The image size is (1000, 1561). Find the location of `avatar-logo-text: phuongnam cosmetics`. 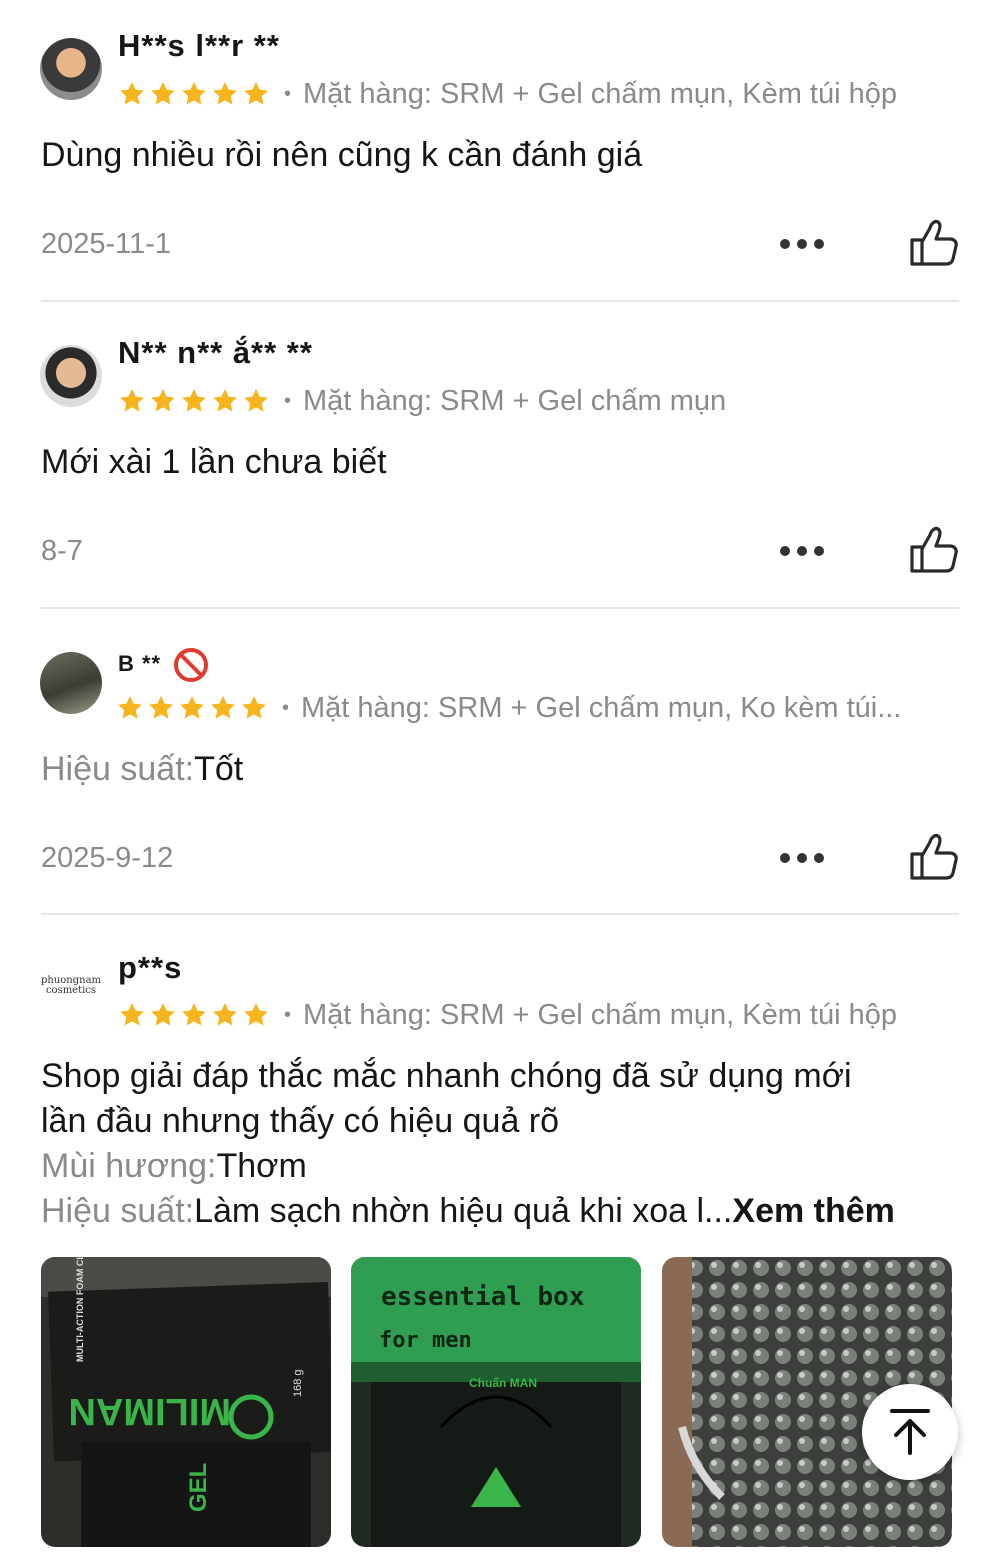

avatar-logo-text: phuongnam cosmetics is located at coordinates (71, 985).